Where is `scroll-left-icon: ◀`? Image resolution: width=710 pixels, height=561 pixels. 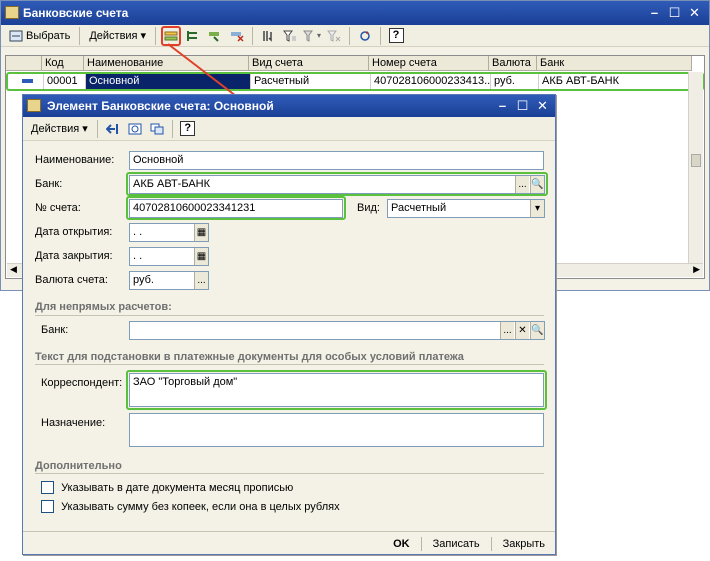
scroll-left-icon: ◀ is located at coordinates (13, 269).